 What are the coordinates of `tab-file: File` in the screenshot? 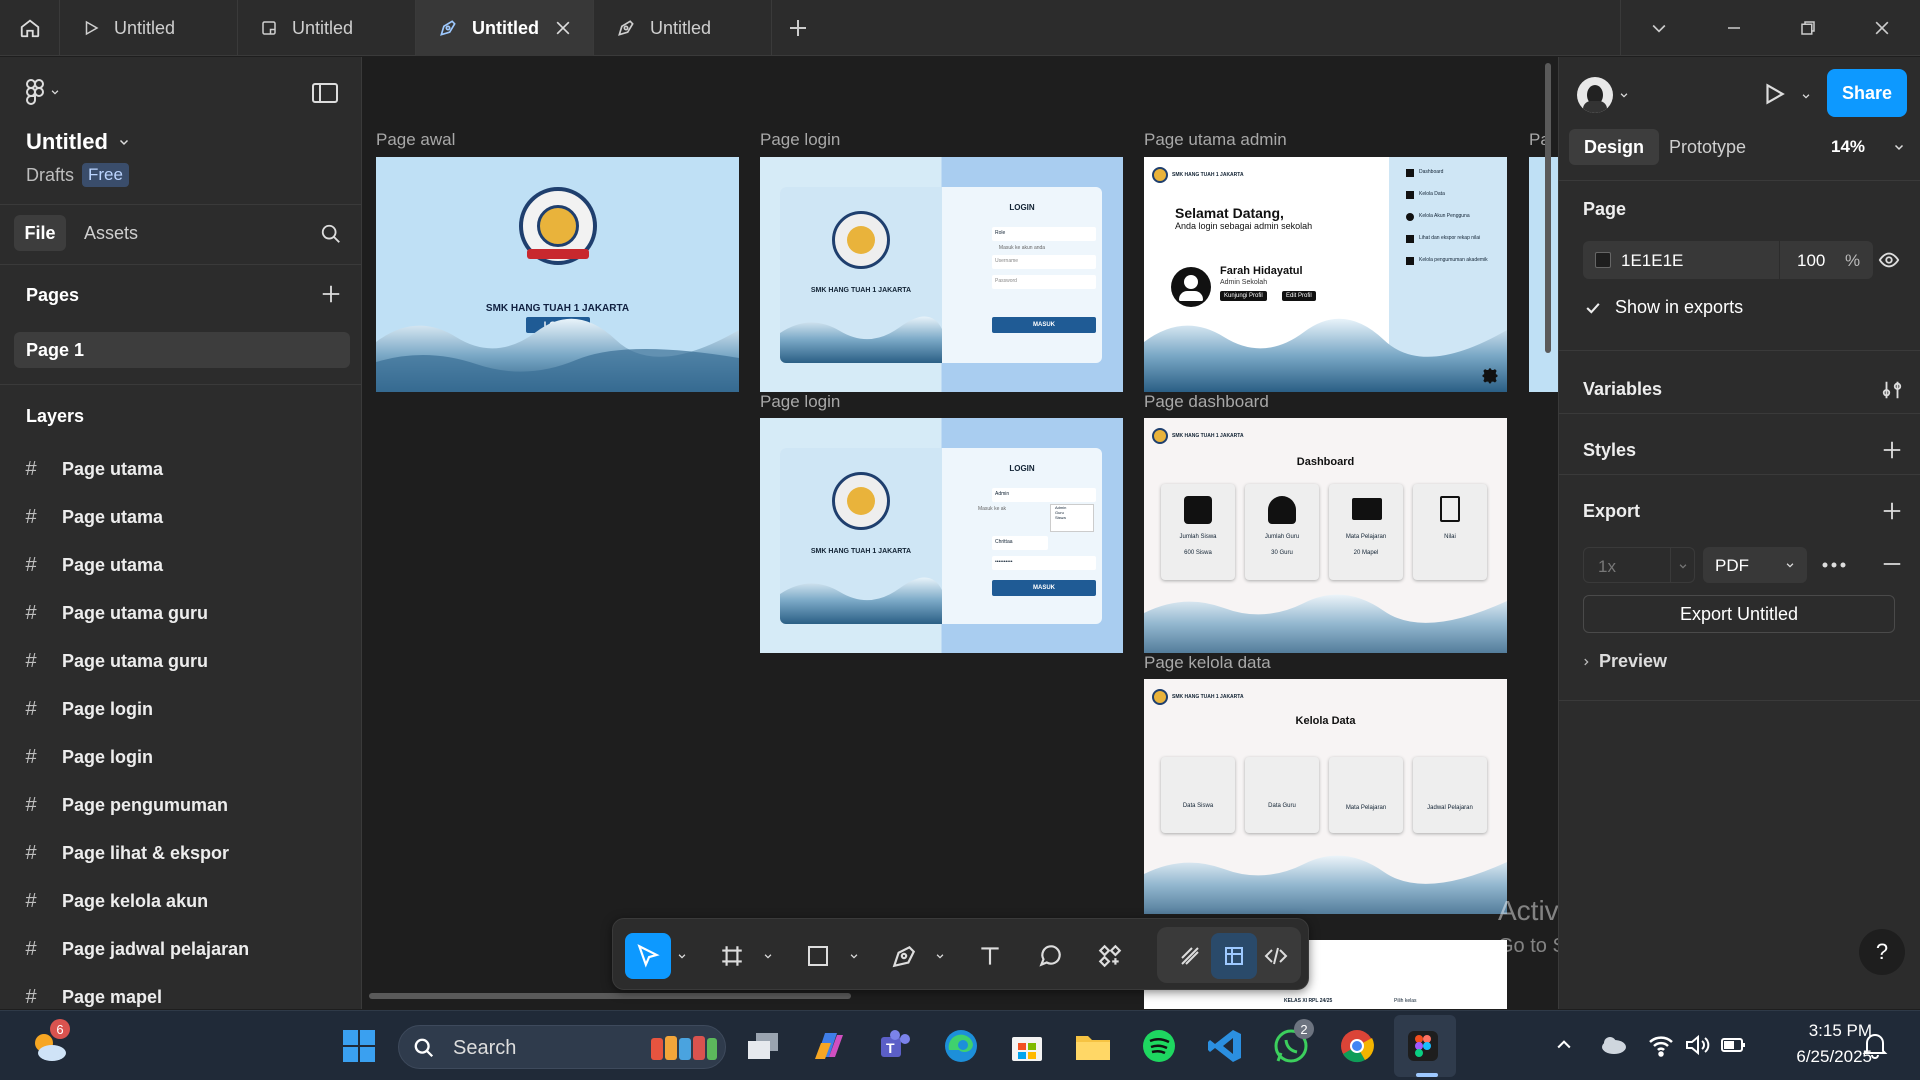 It's located at (40, 233).